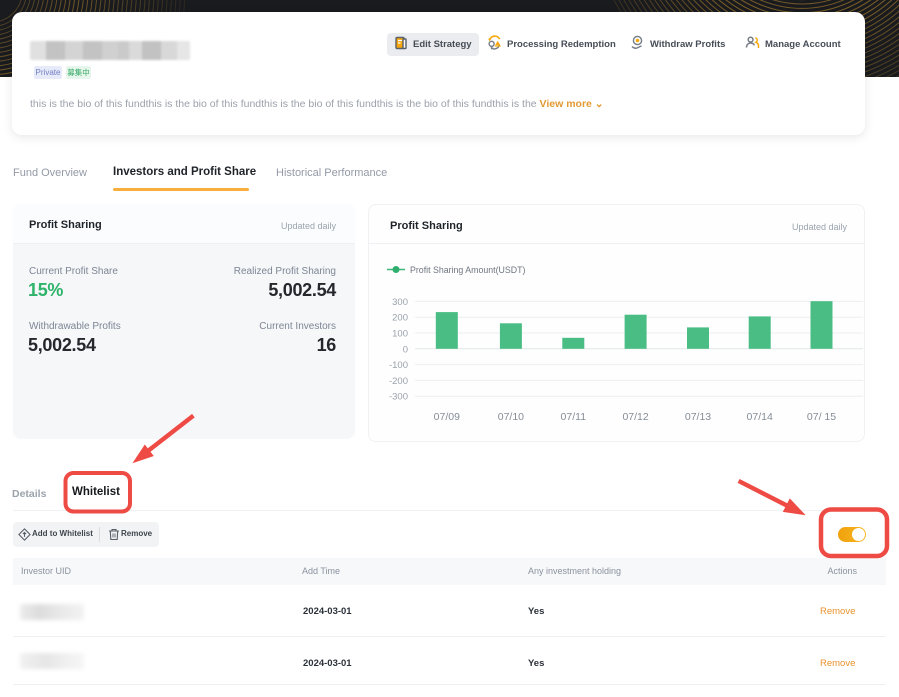 The image size is (899, 697). I want to click on svg-text: Profit Sharing Amount(USDT), so click(467, 270).